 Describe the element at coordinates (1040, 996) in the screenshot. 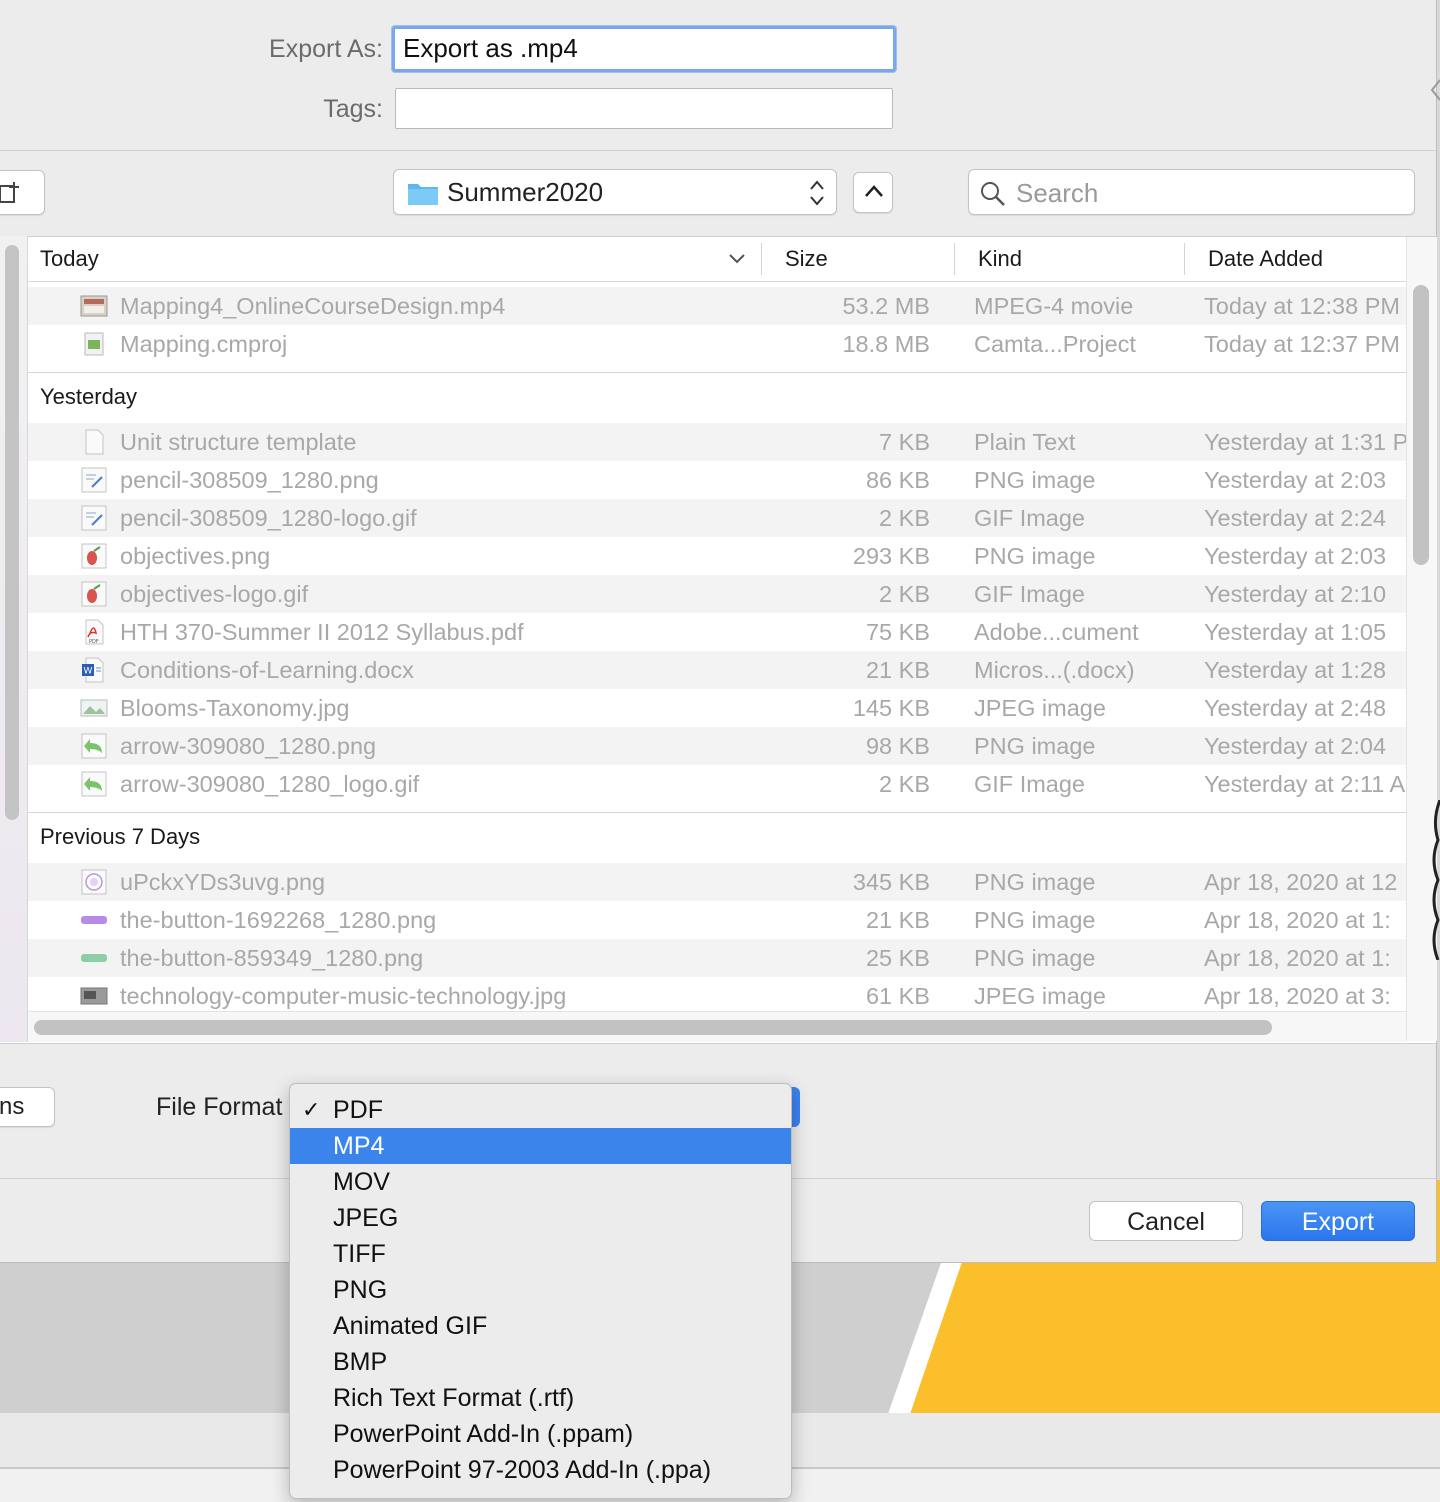

I see `file-kind: JPEG image` at that location.